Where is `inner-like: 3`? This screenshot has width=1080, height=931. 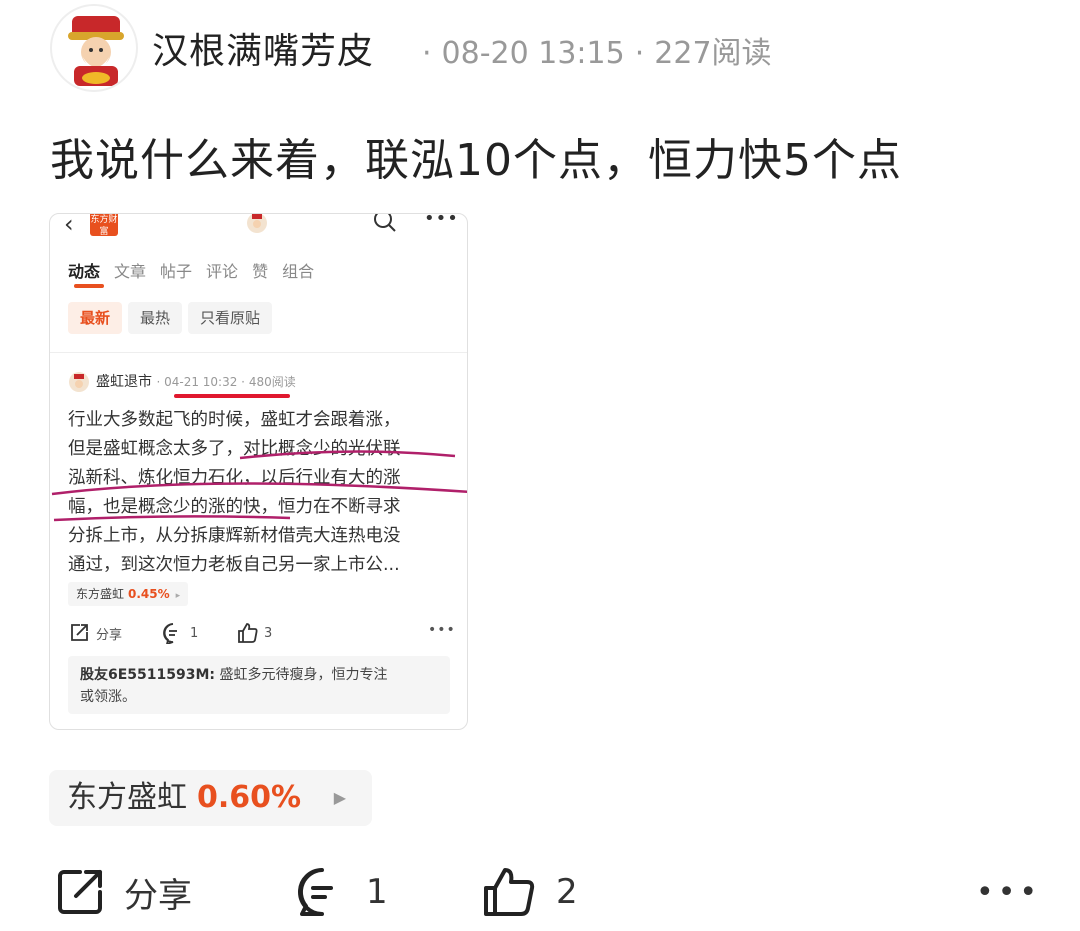
inner-like: 3 is located at coordinates (254, 633).